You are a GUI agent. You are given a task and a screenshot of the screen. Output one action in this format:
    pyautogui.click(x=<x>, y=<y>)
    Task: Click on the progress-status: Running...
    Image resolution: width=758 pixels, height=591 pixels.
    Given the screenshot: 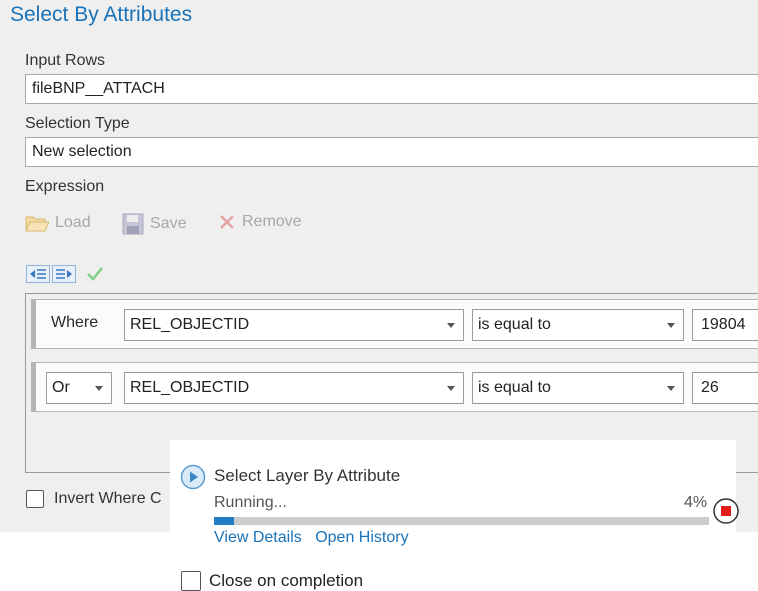 What is the action you would take?
    pyautogui.click(x=250, y=502)
    